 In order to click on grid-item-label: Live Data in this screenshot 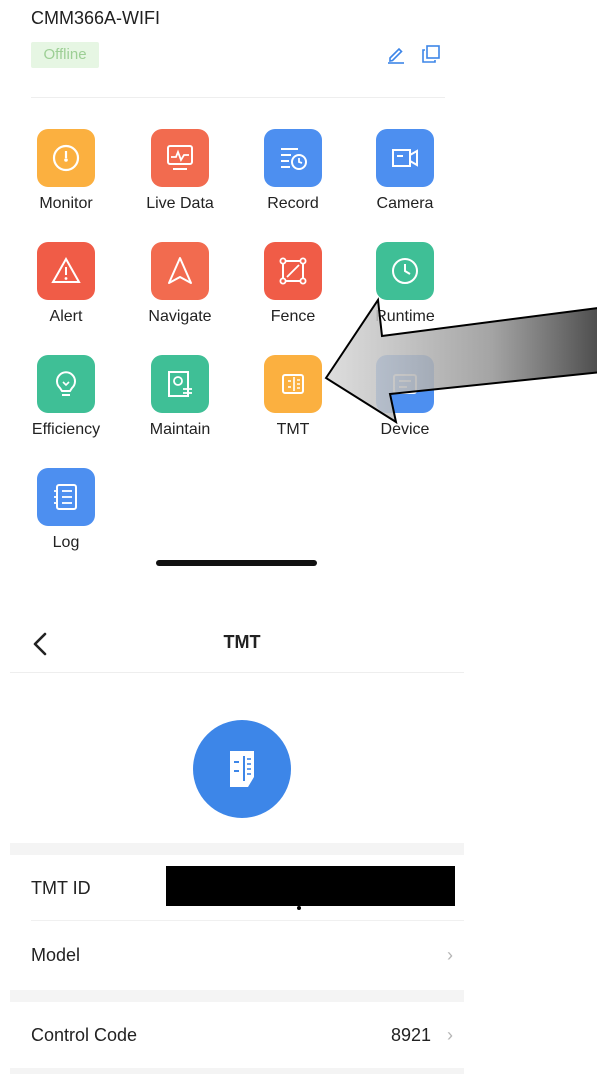, I will do `click(180, 203)`.